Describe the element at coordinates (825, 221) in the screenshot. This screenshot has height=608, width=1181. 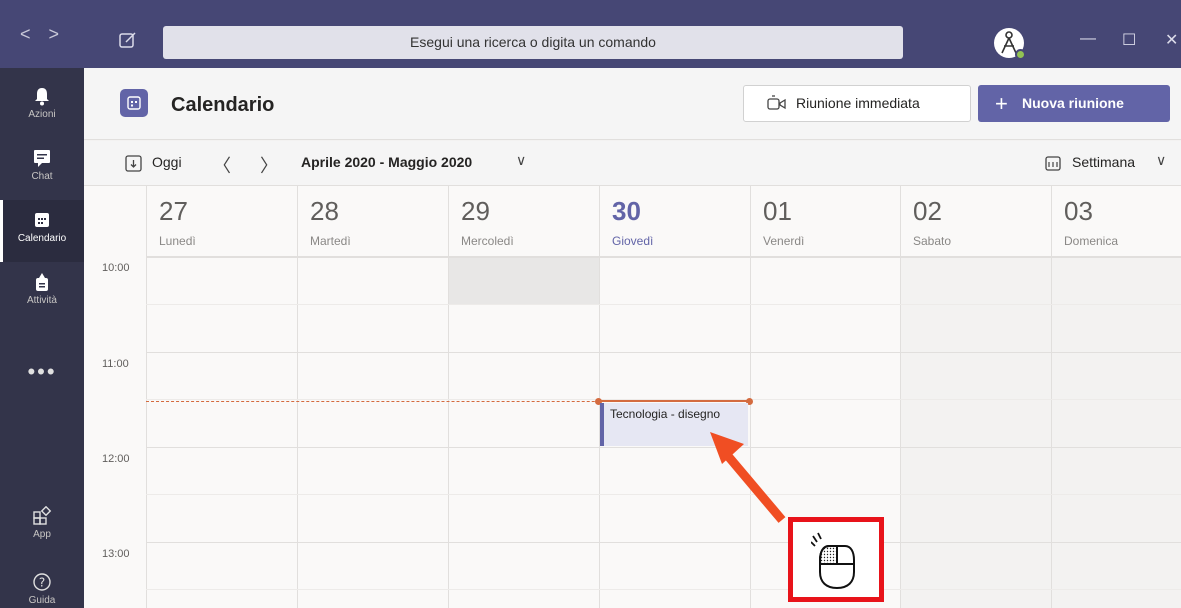
I see `day-header-friday: 01 Venerdì` at that location.